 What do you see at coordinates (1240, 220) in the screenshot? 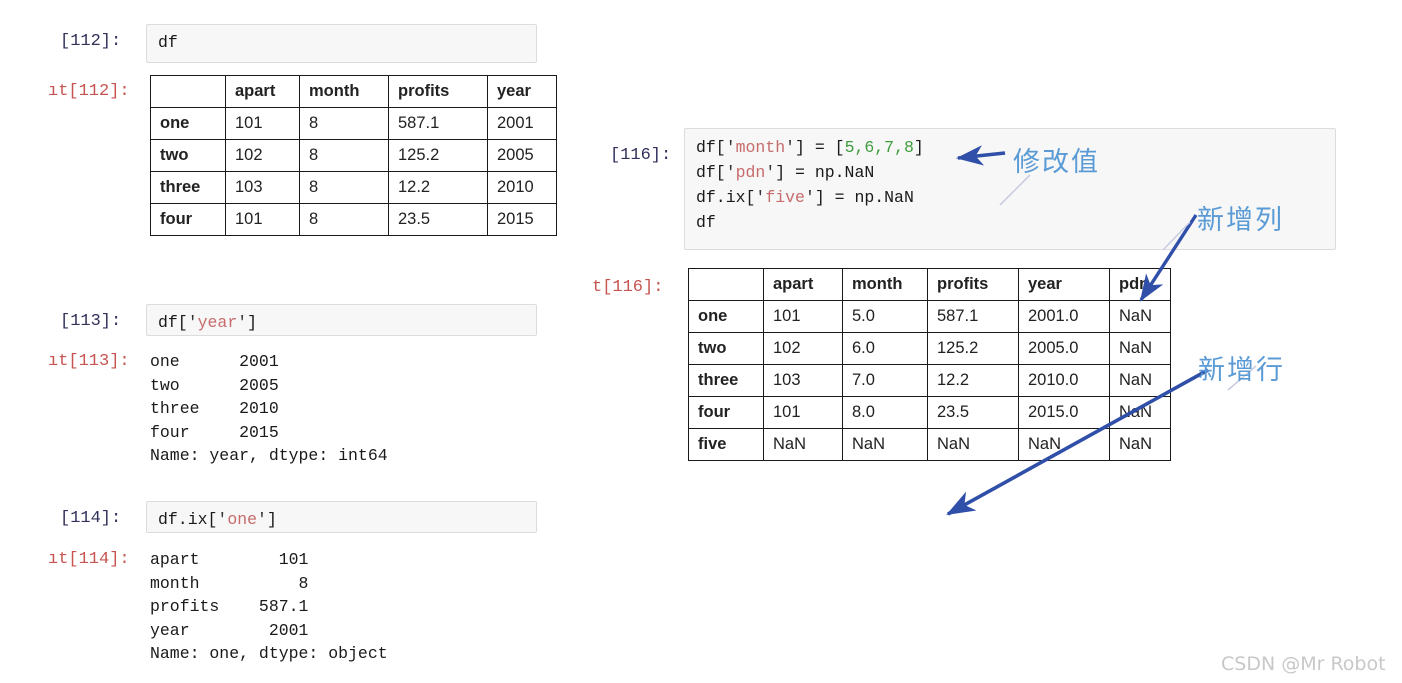
I see `annotation-new-column: 新增列` at bounding box center [1240, 220].